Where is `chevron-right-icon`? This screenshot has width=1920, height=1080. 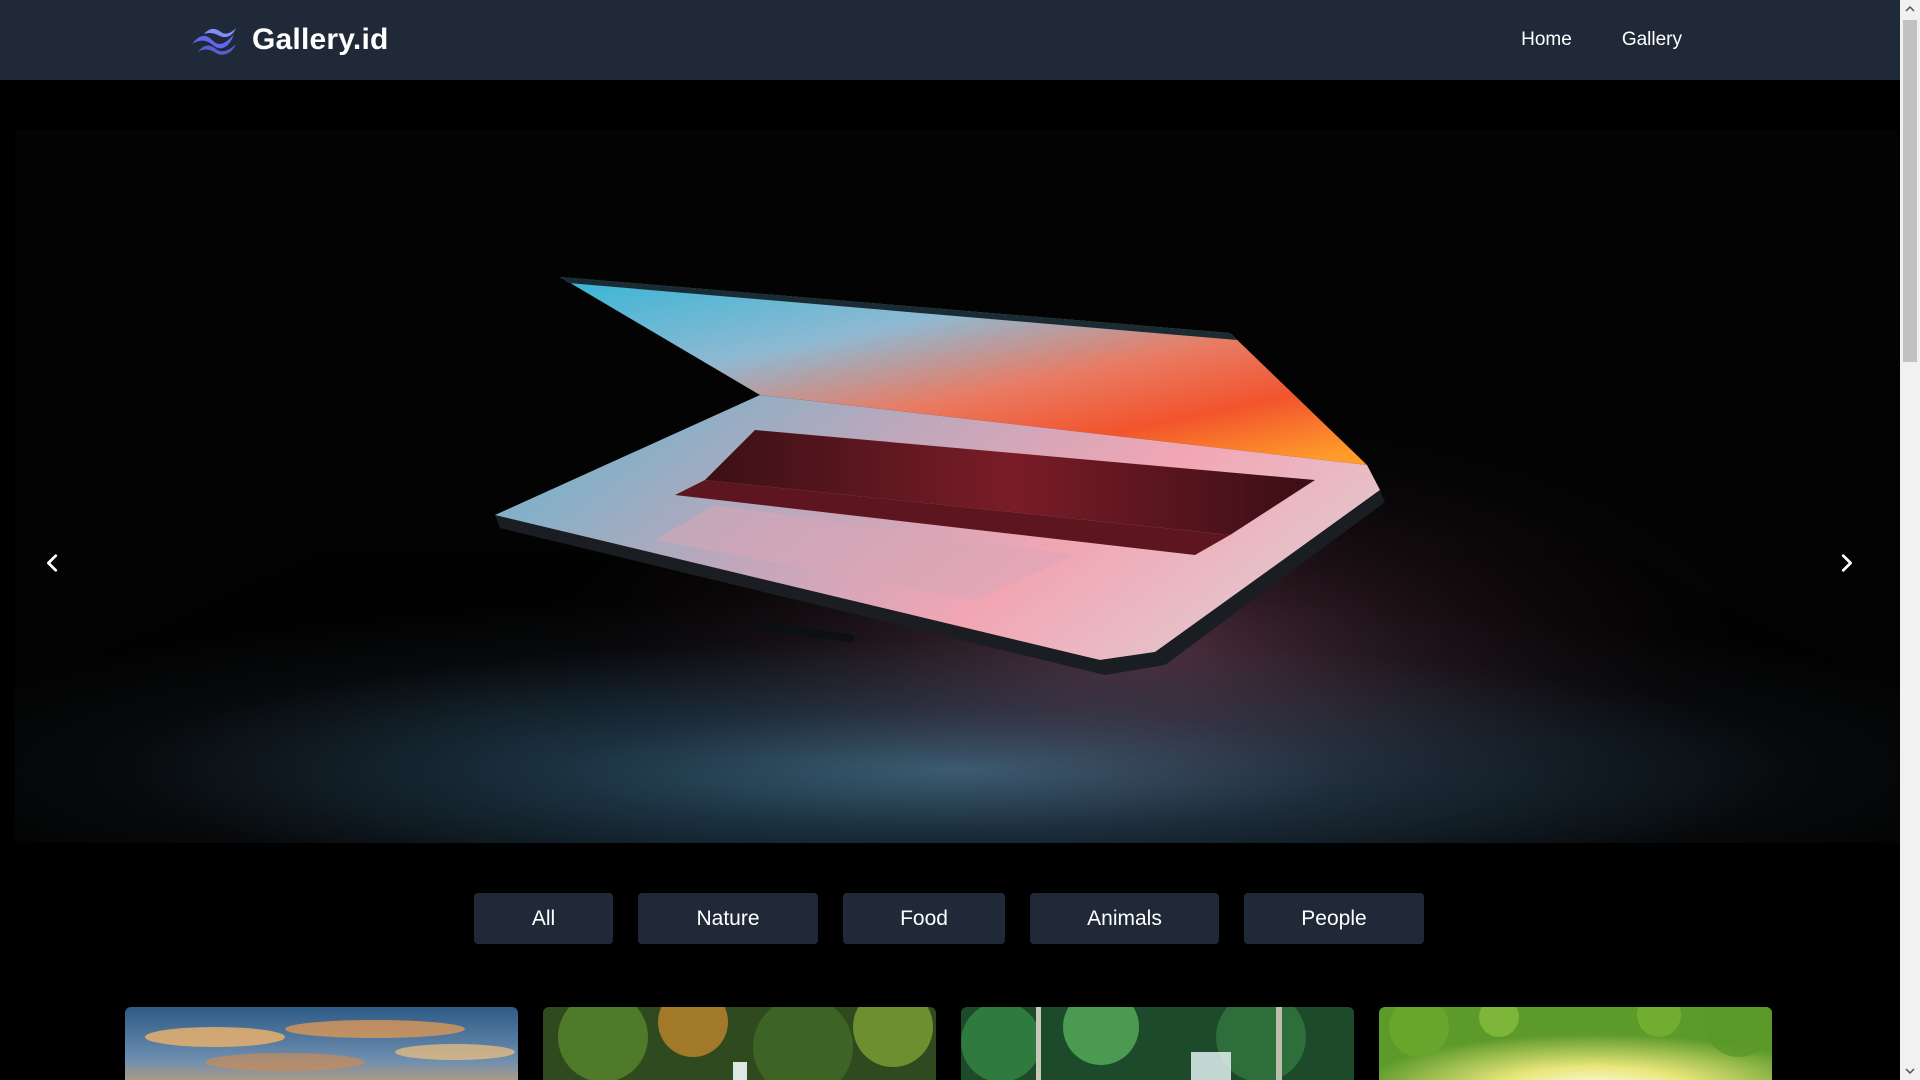
chevron-right-icon is located at coordinates (1846, 563).